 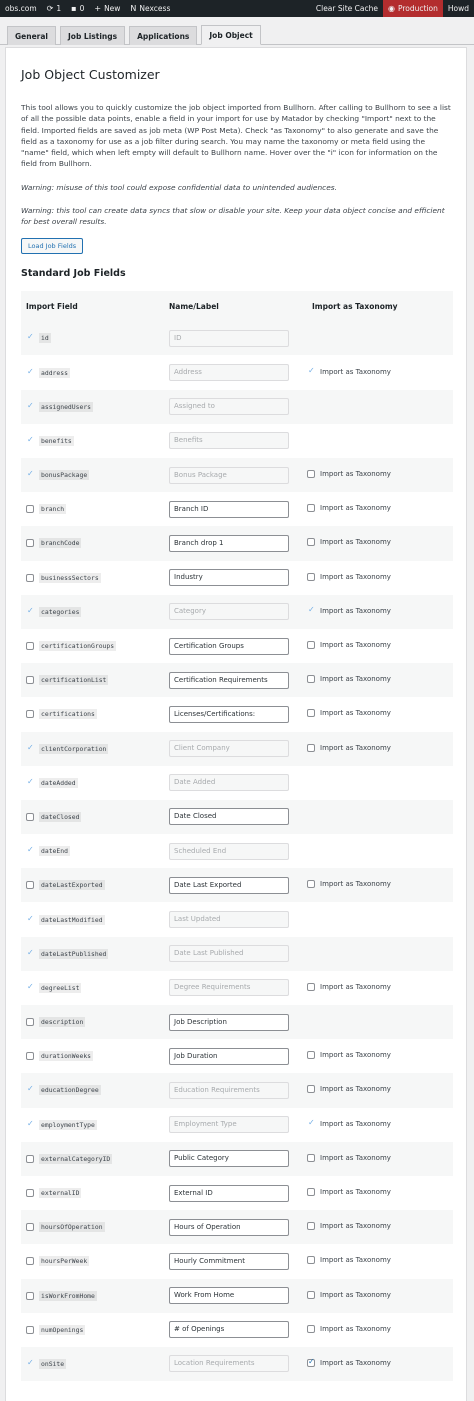 I want to click on name-label-input: Public Category, so click(x=229, y=1159).